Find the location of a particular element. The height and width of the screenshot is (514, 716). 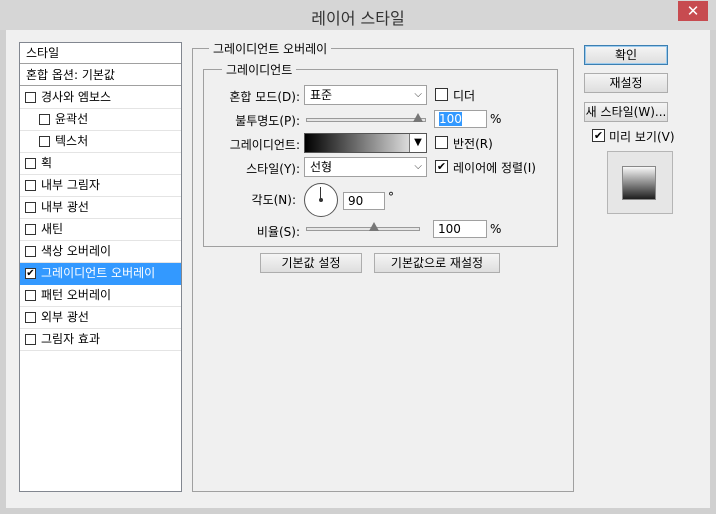

style-list-item: 텍스처 is located at coordinates (100, 142).